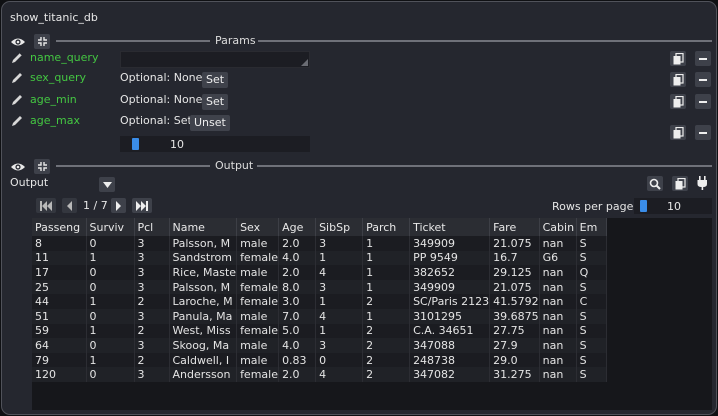 This screenshot has height=416, width=718. I want to click on column-header-em: Em, so click(591, 227).